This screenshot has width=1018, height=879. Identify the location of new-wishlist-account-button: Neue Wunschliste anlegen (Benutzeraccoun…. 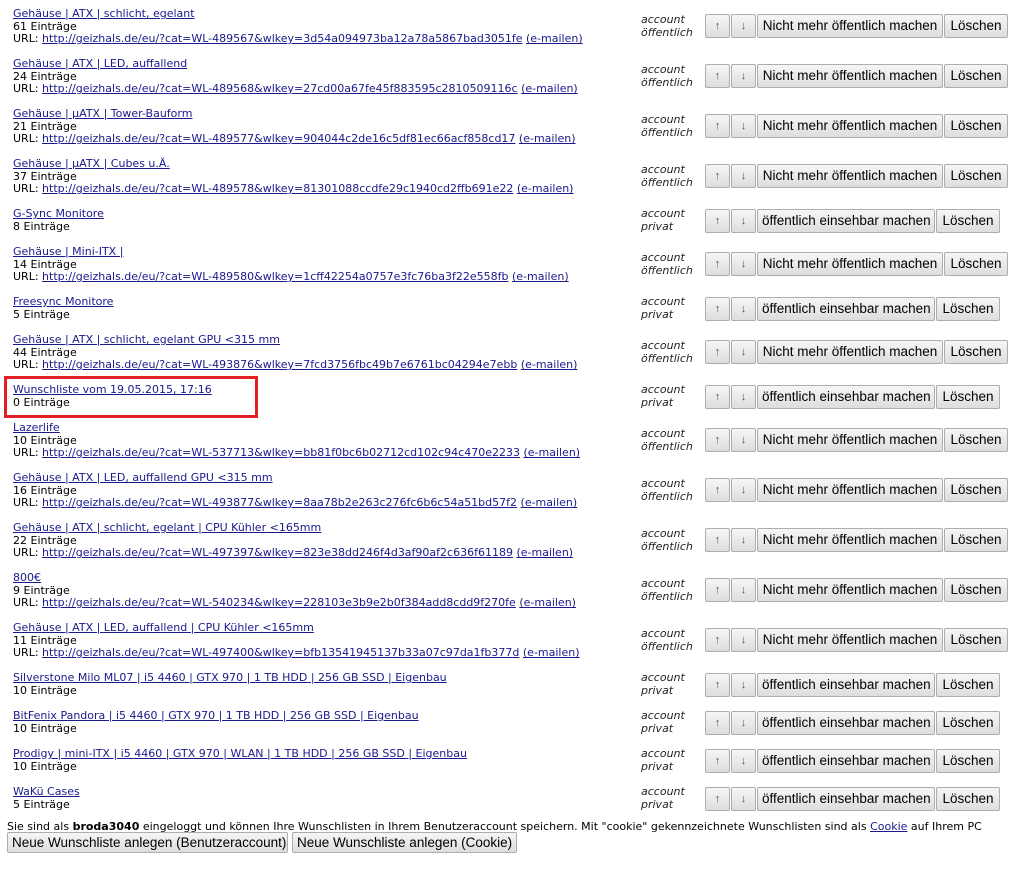
(147, 842).